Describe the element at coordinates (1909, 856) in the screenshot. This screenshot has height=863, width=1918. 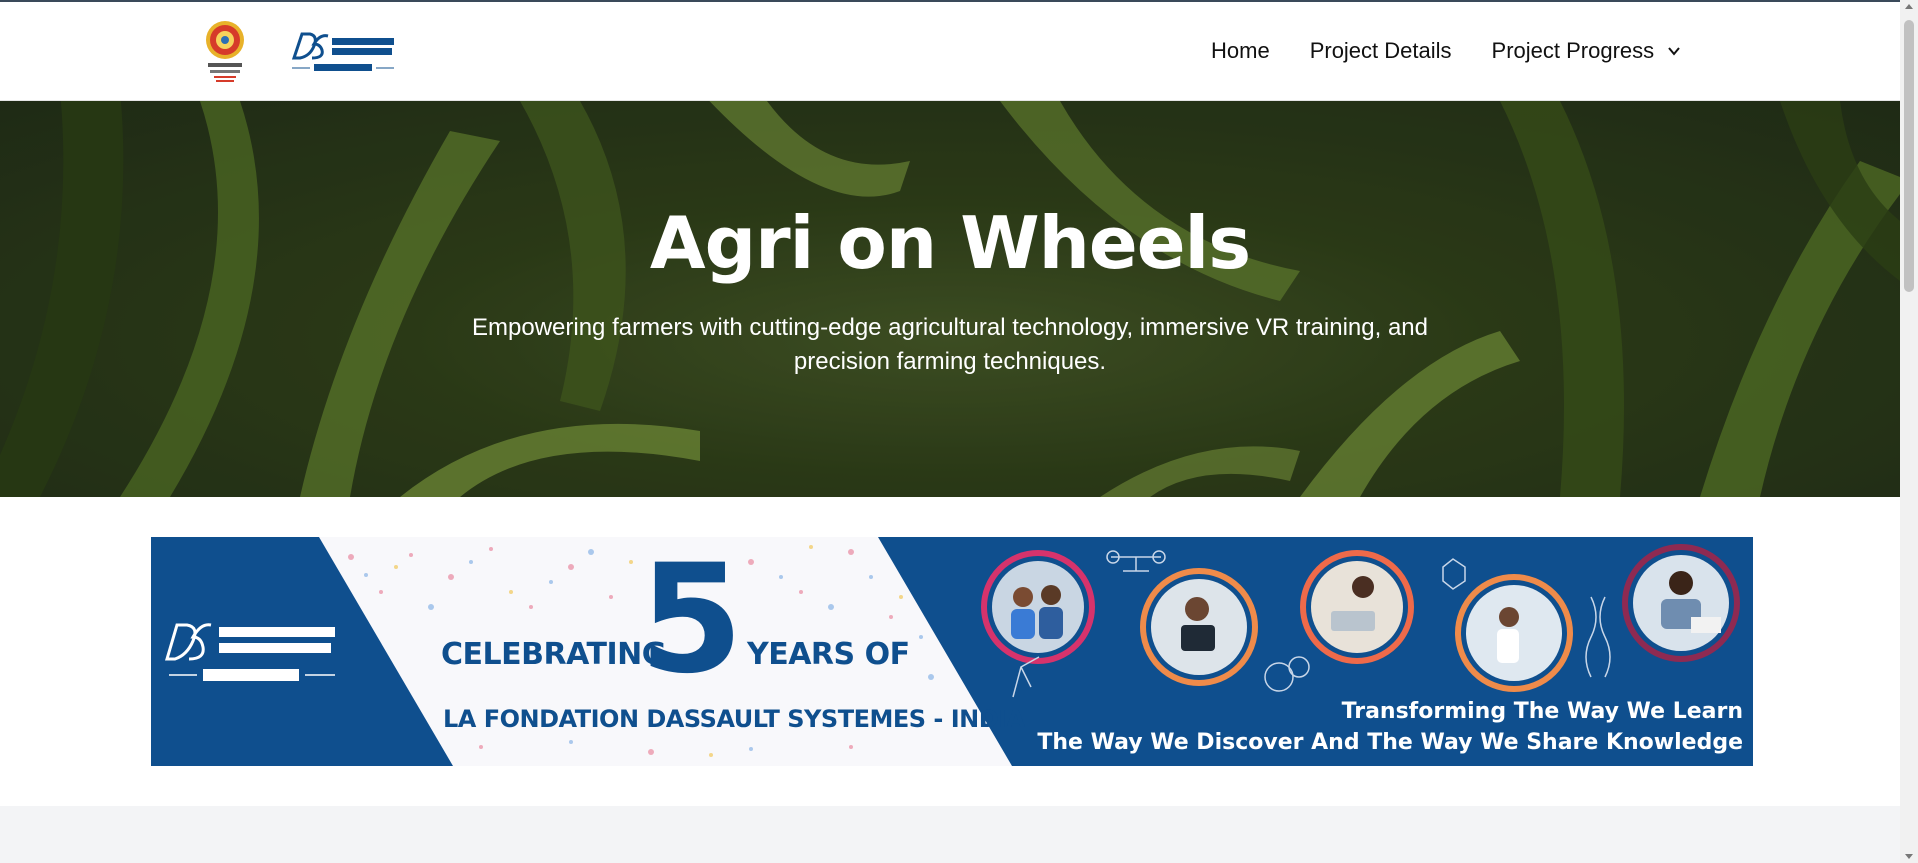
I see `scroll-down-arrow-icon` at that location.